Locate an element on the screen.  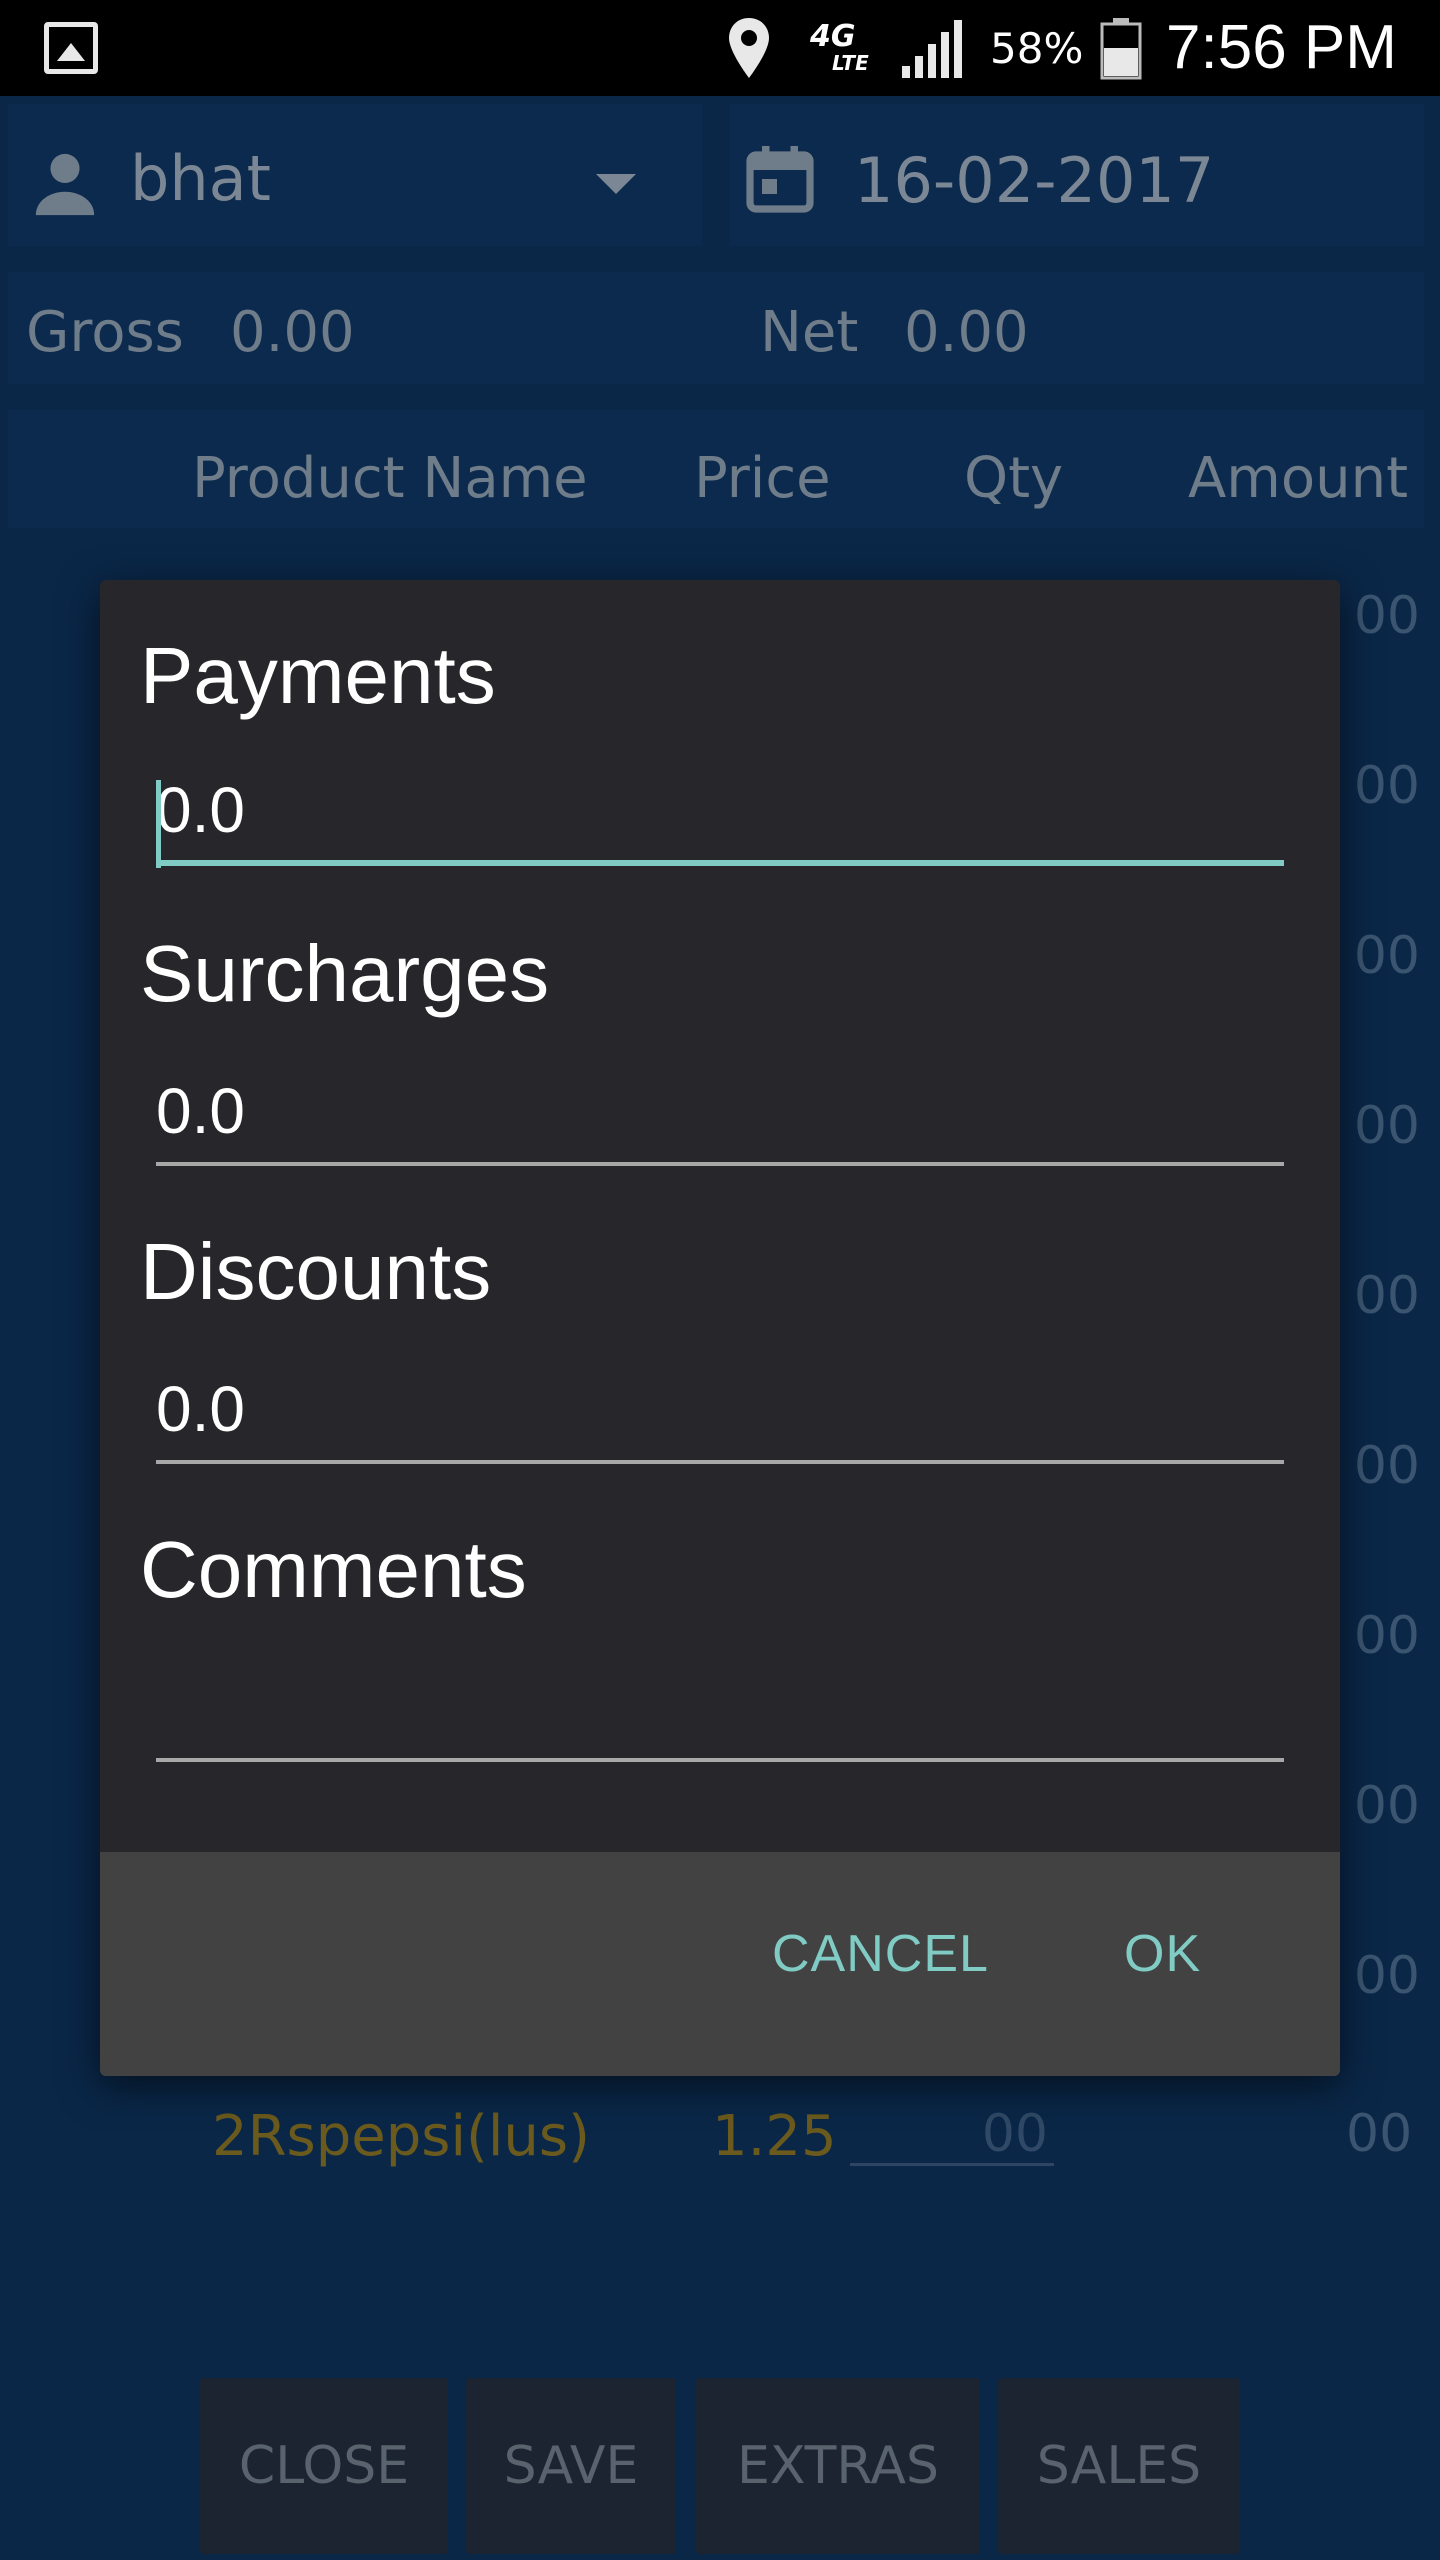
battery-icon is located at coordinates (1121, 49).